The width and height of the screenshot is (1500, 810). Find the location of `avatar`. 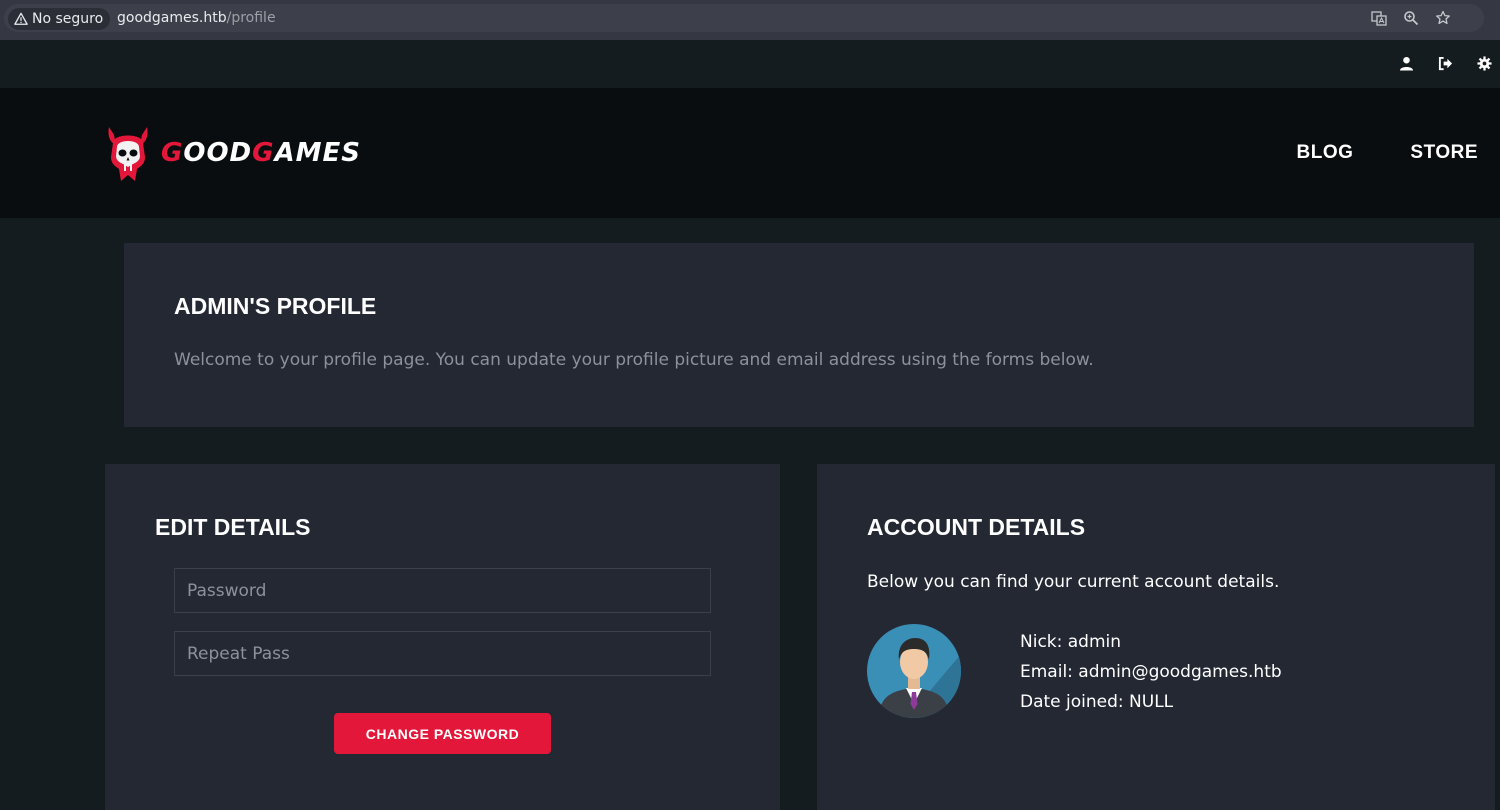

avatar is located at coordinates (914, 671).